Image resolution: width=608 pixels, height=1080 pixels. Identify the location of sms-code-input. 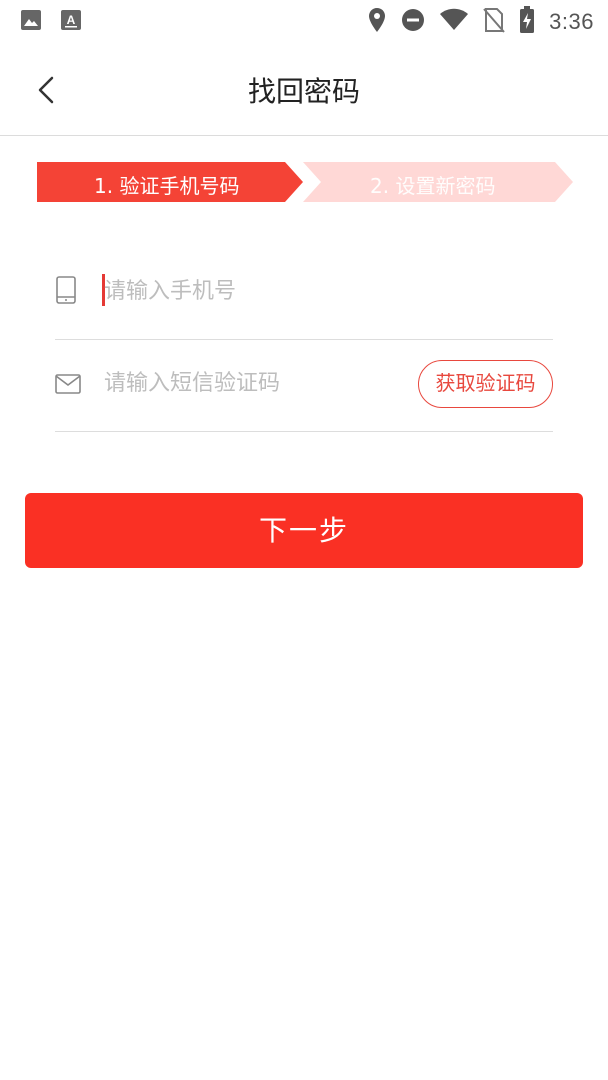
(254, 383).